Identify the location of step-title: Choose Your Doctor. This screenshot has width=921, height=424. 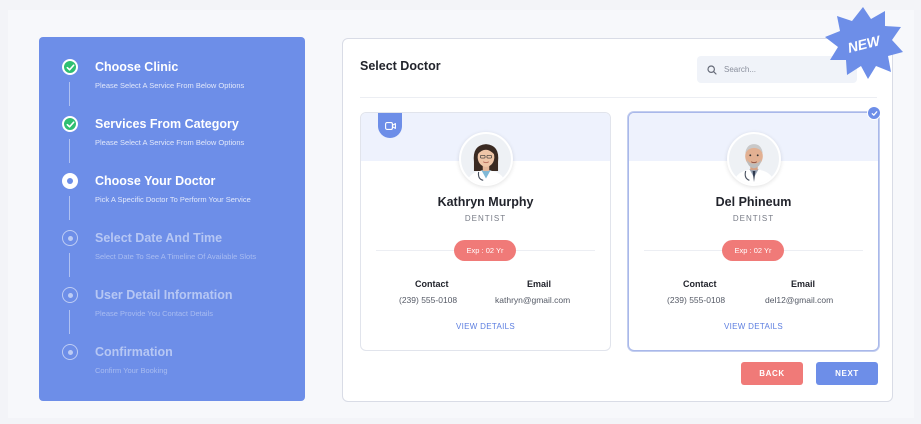
(155, 181).